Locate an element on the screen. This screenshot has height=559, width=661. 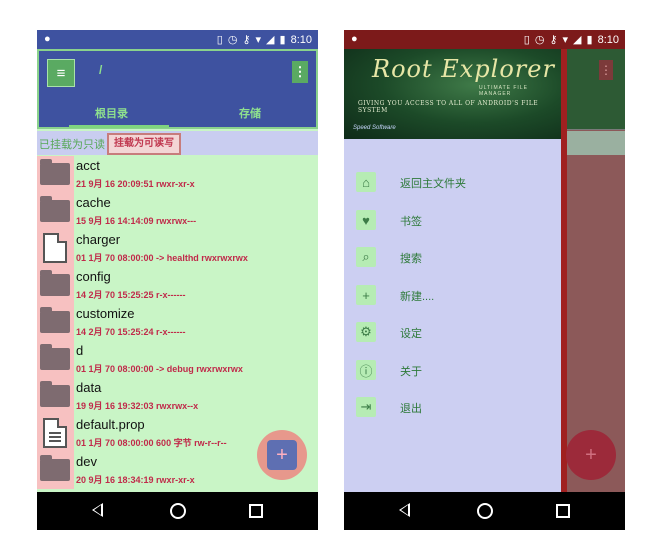
tab-storage: 存储 is located at coordinates (250, 113).